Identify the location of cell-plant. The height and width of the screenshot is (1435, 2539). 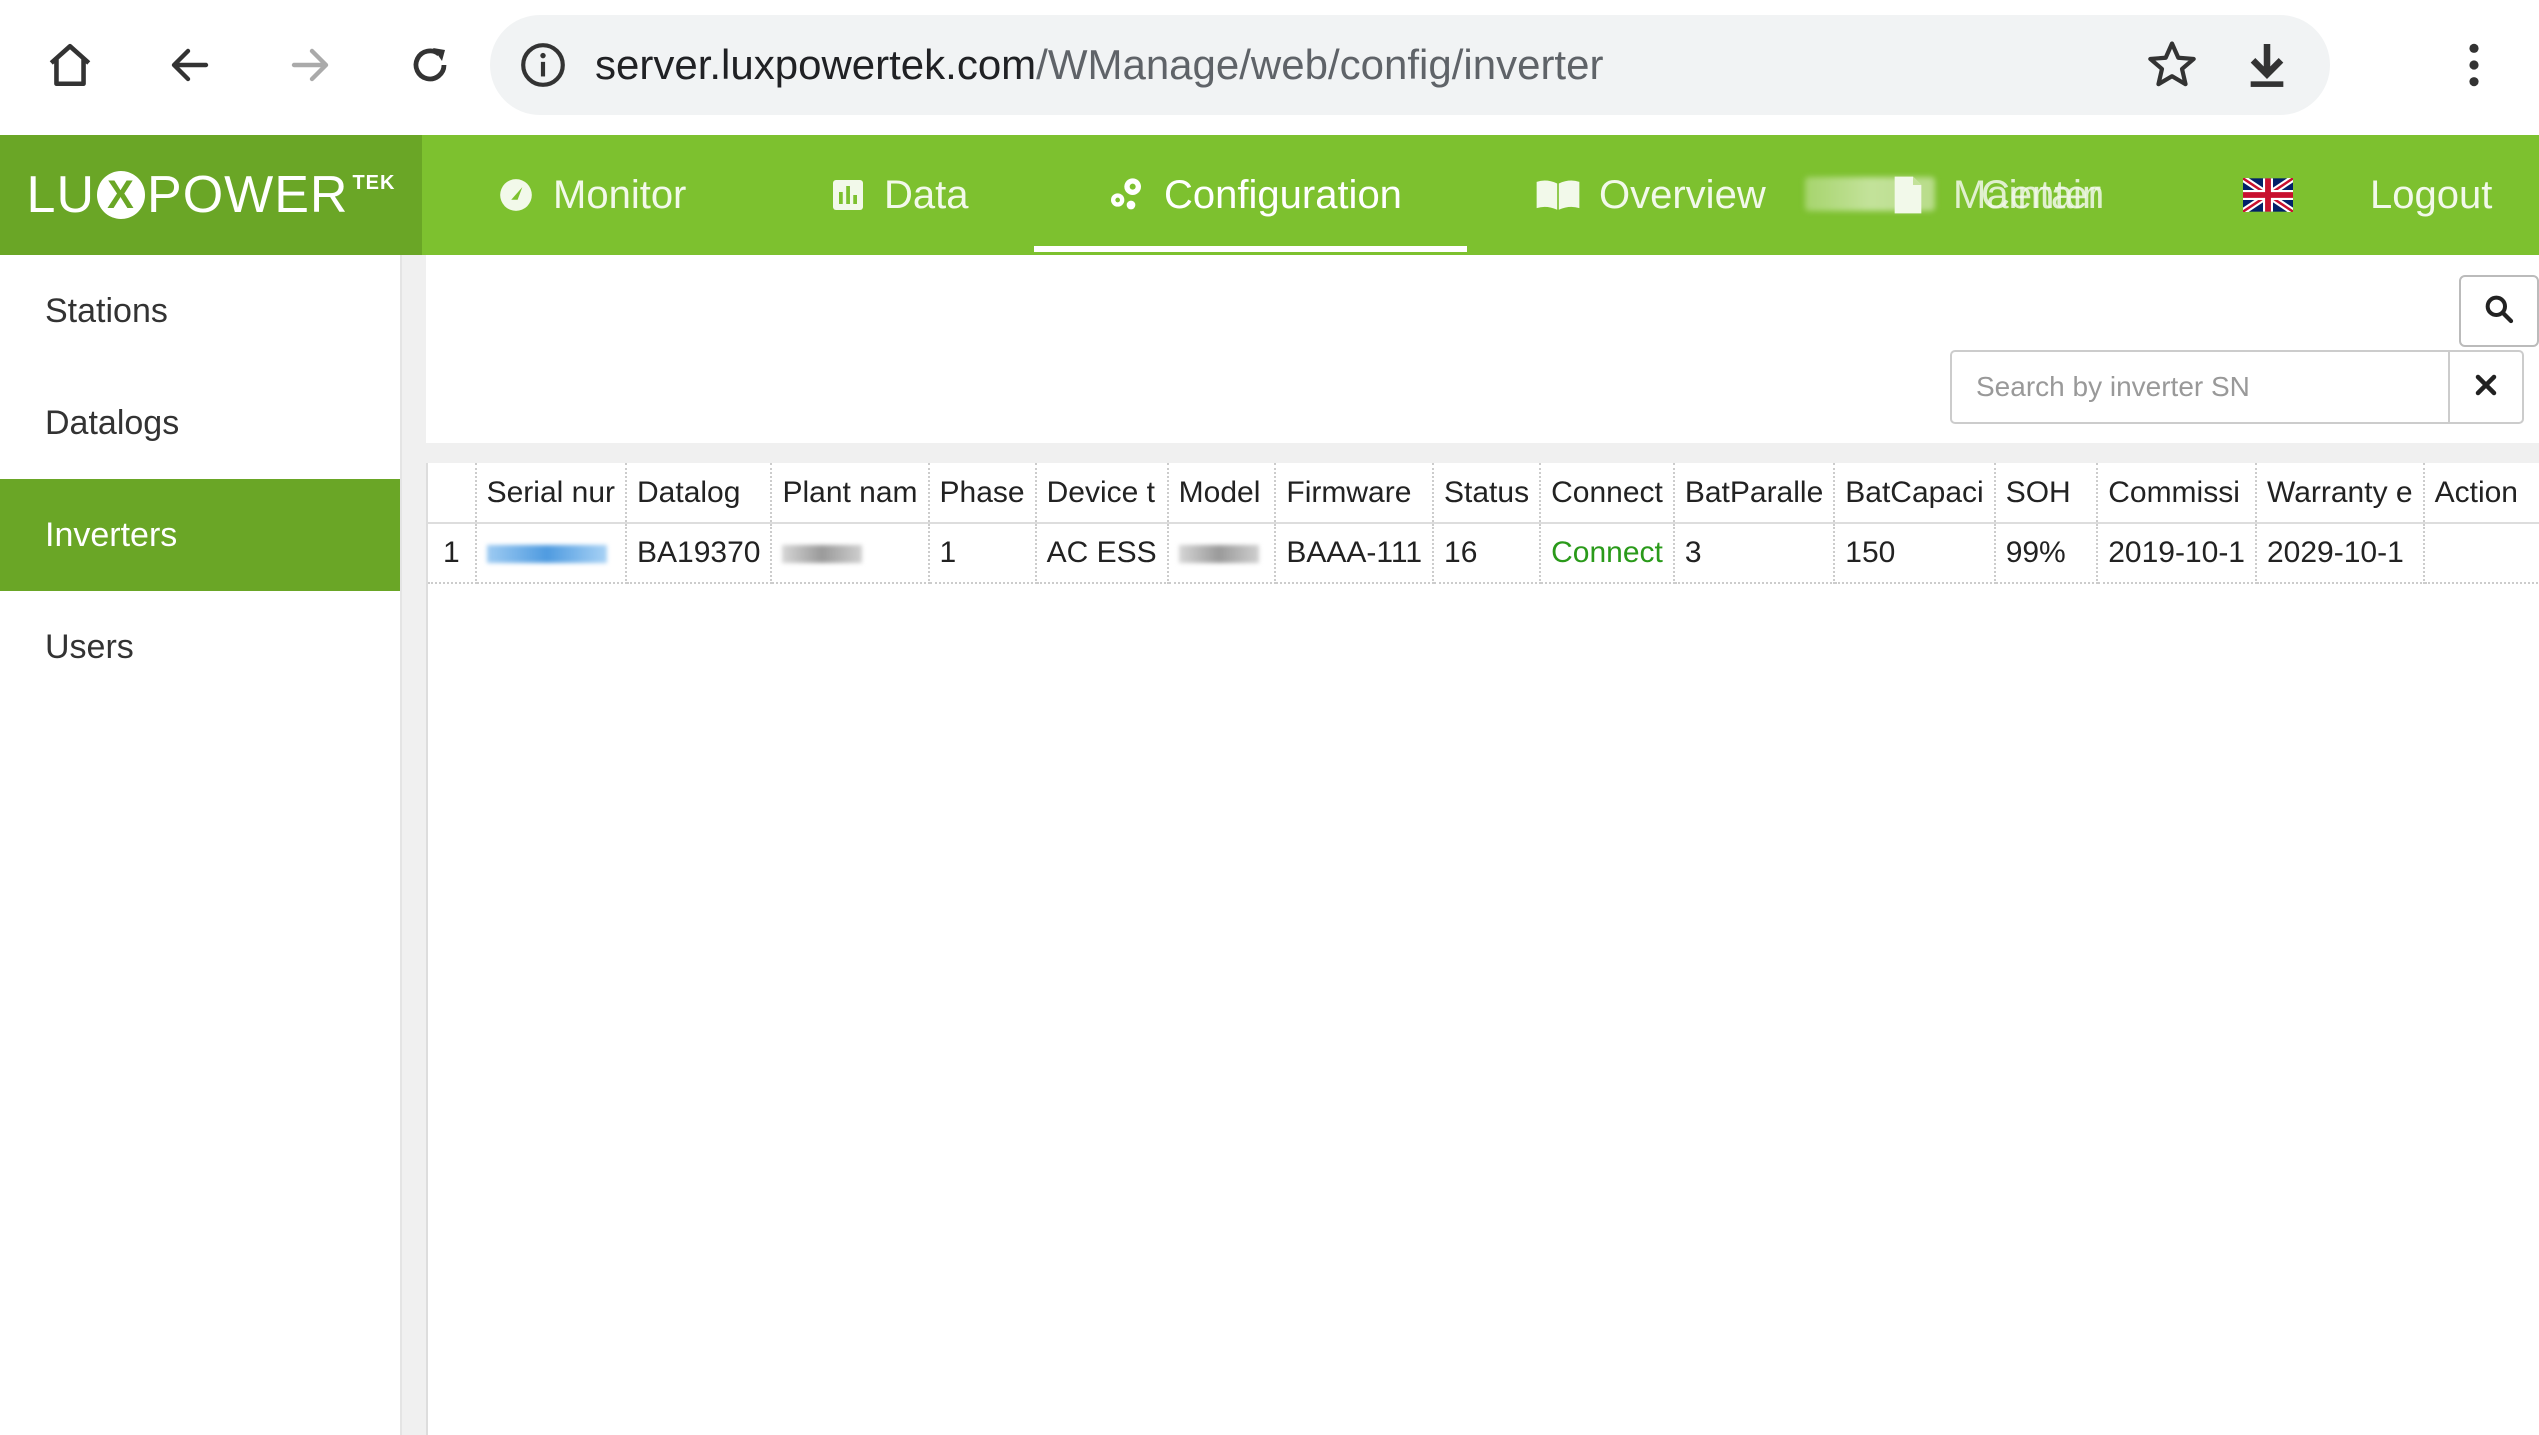
(850, 553).